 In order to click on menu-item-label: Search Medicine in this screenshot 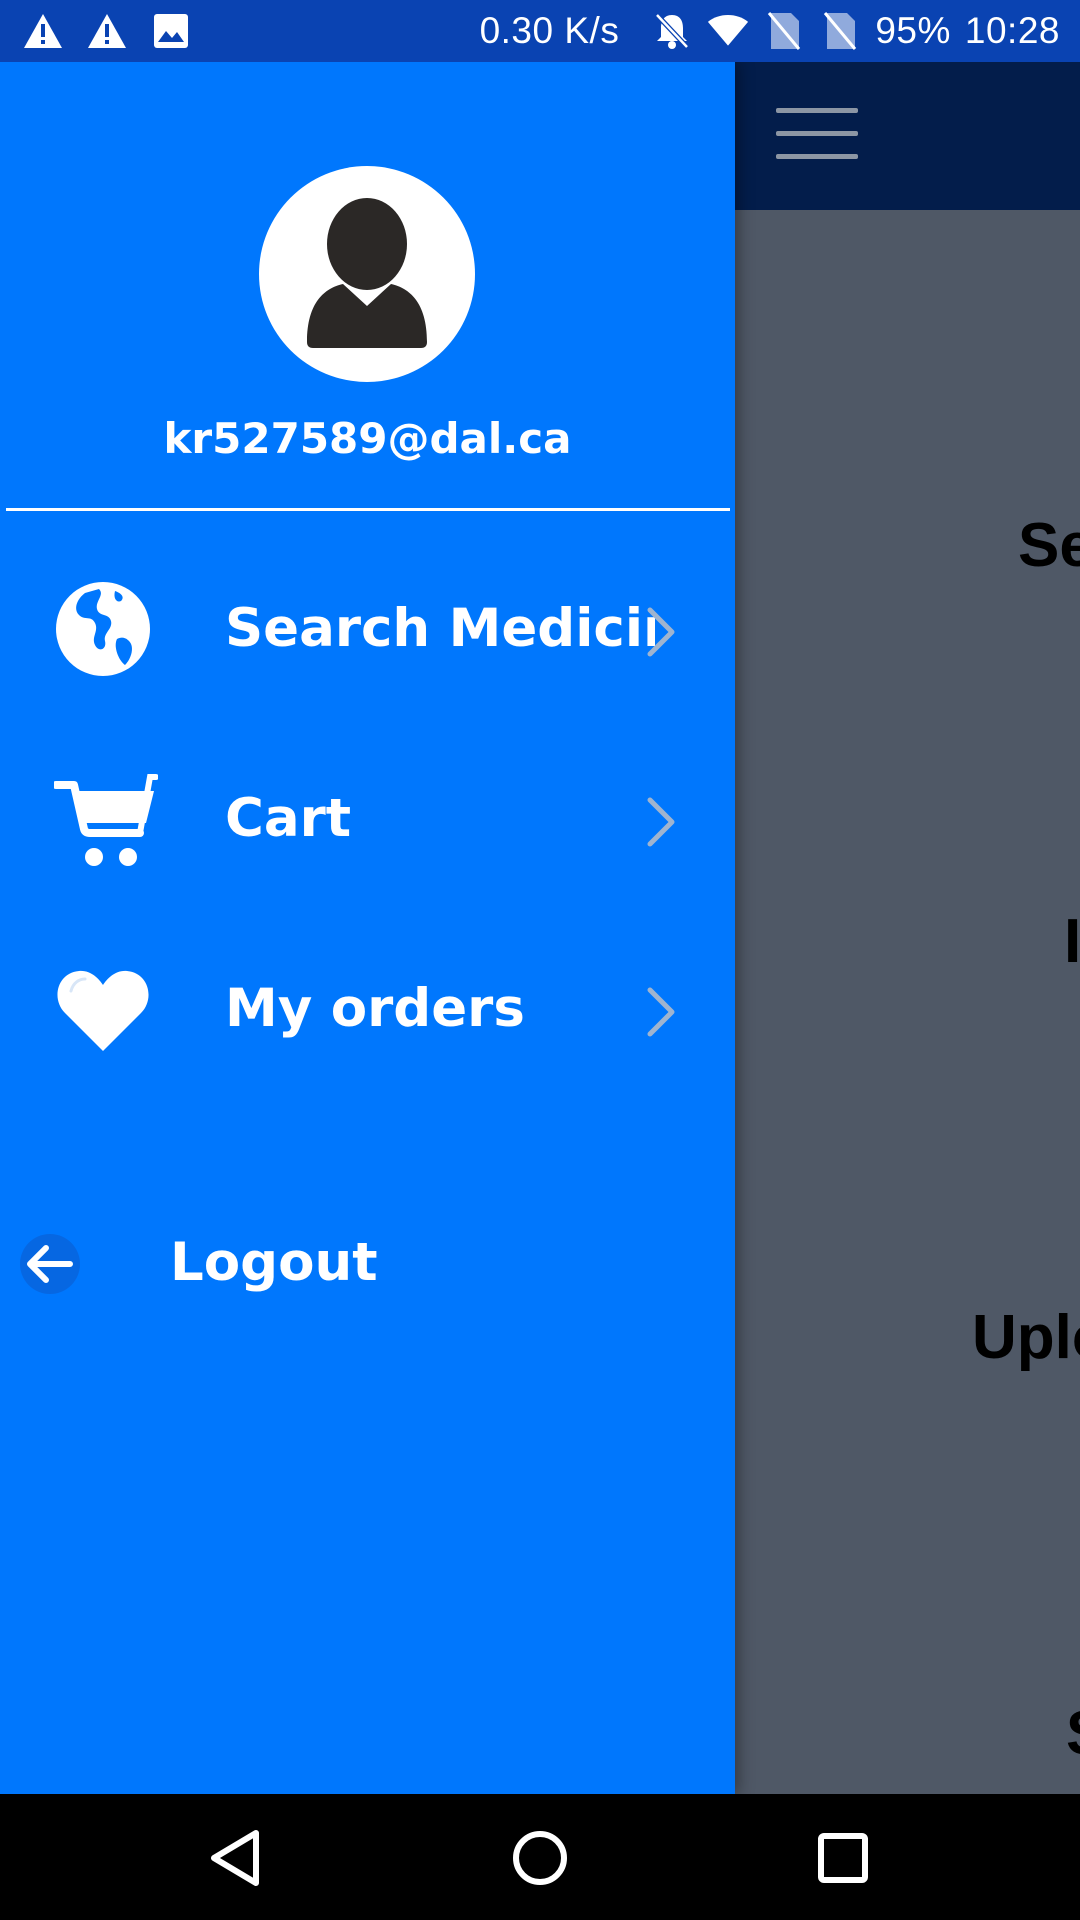, I will do `click(440, 628)`.